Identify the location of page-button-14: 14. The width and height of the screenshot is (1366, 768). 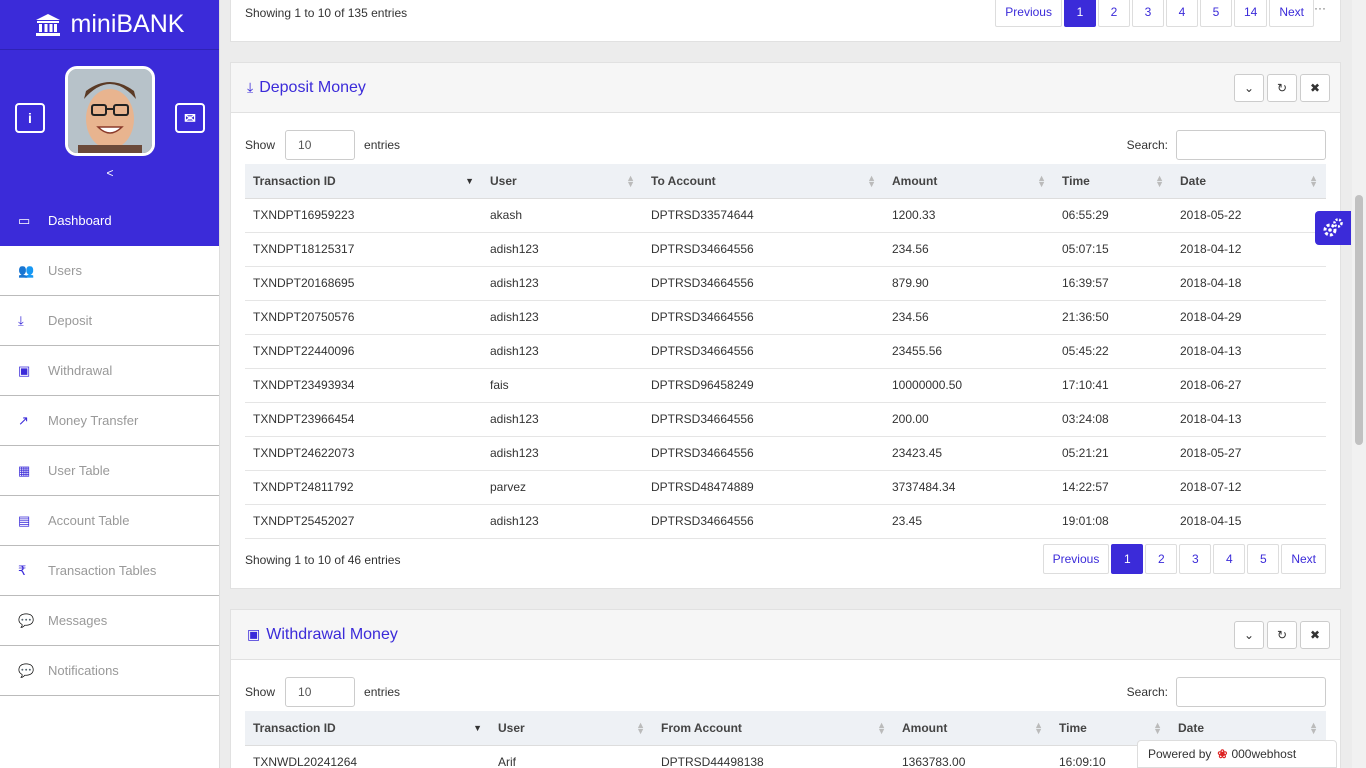
(1250, 13).